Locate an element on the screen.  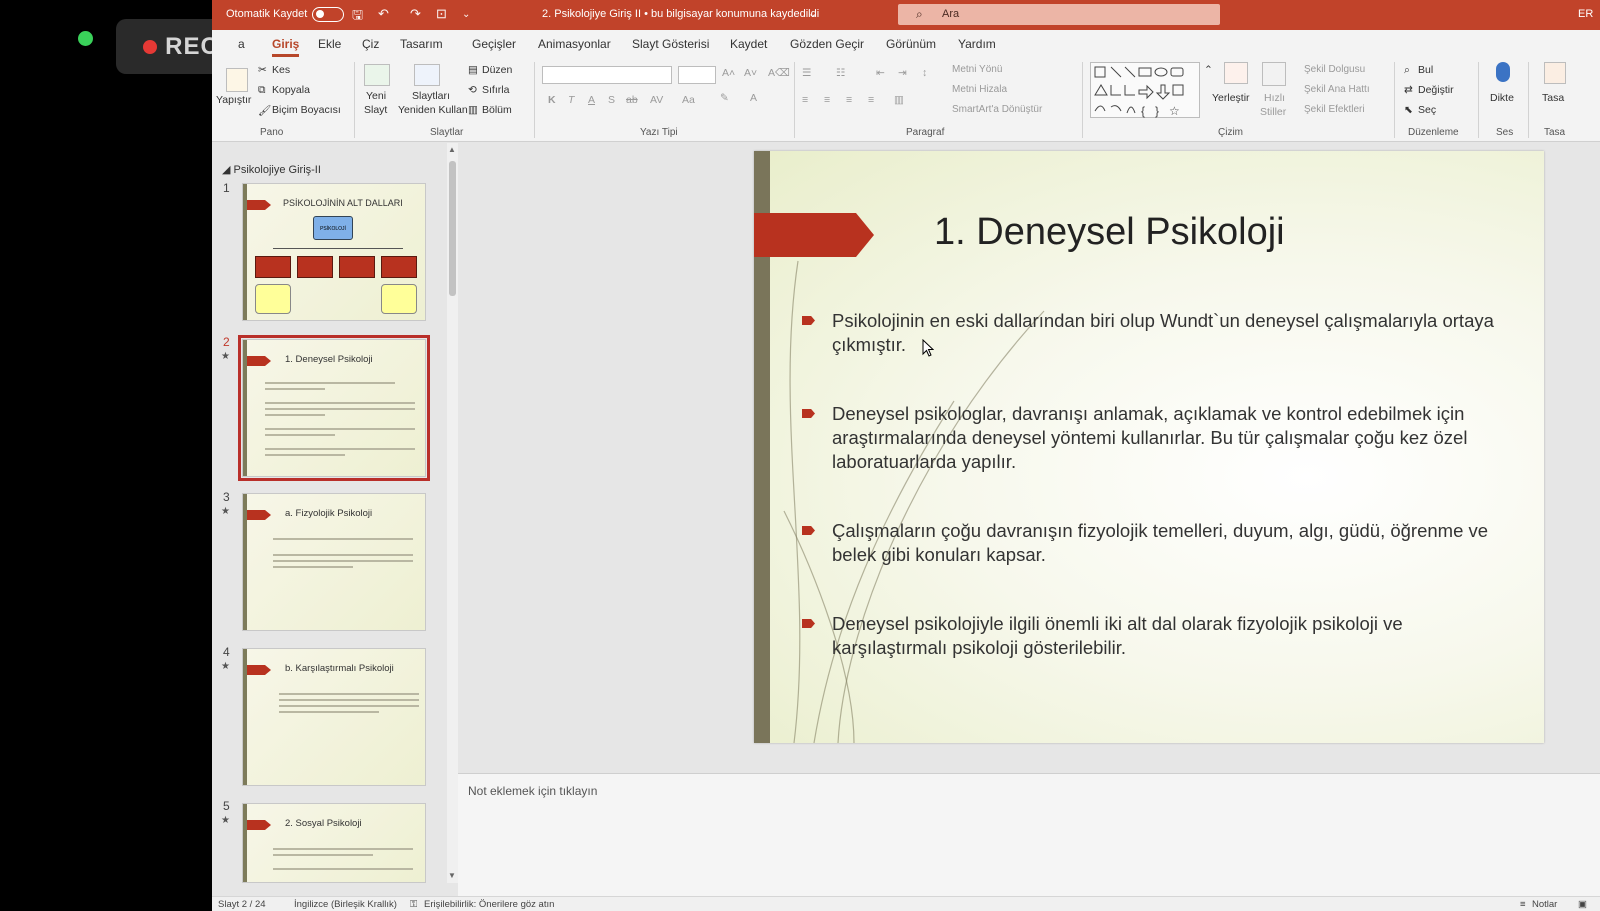
customize-qat-icon: ⌄ is located at coordinates (466, 14).